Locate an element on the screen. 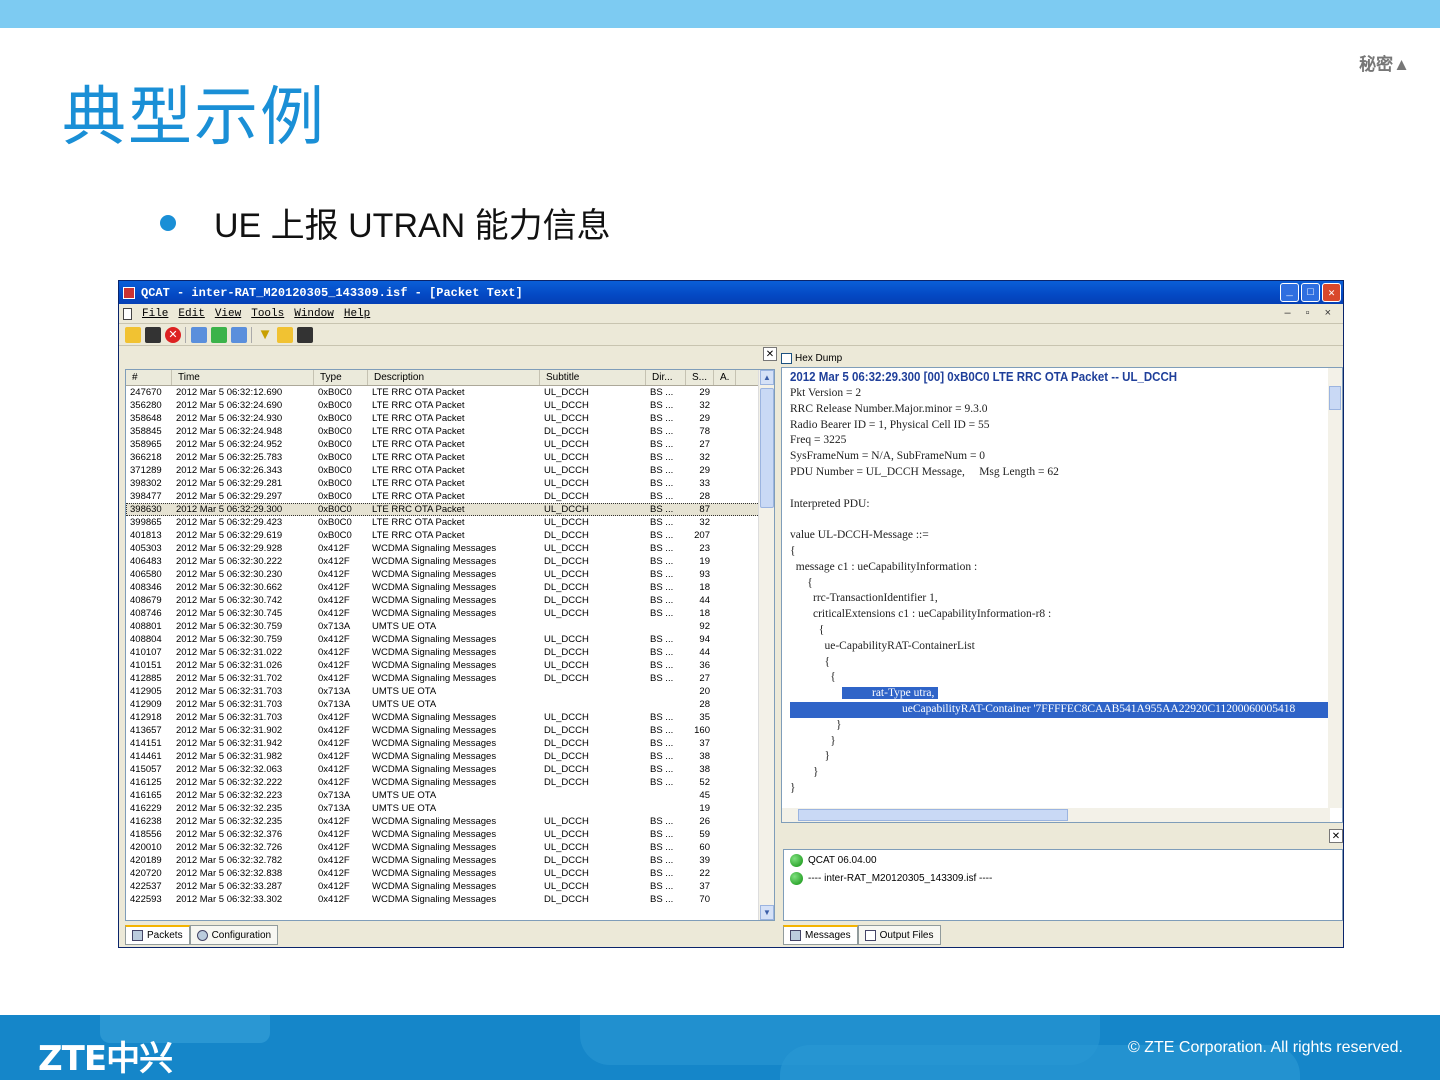  table-cell: 2012 Mar 5 06:32:32.726 is located at coordinates (229, 847).